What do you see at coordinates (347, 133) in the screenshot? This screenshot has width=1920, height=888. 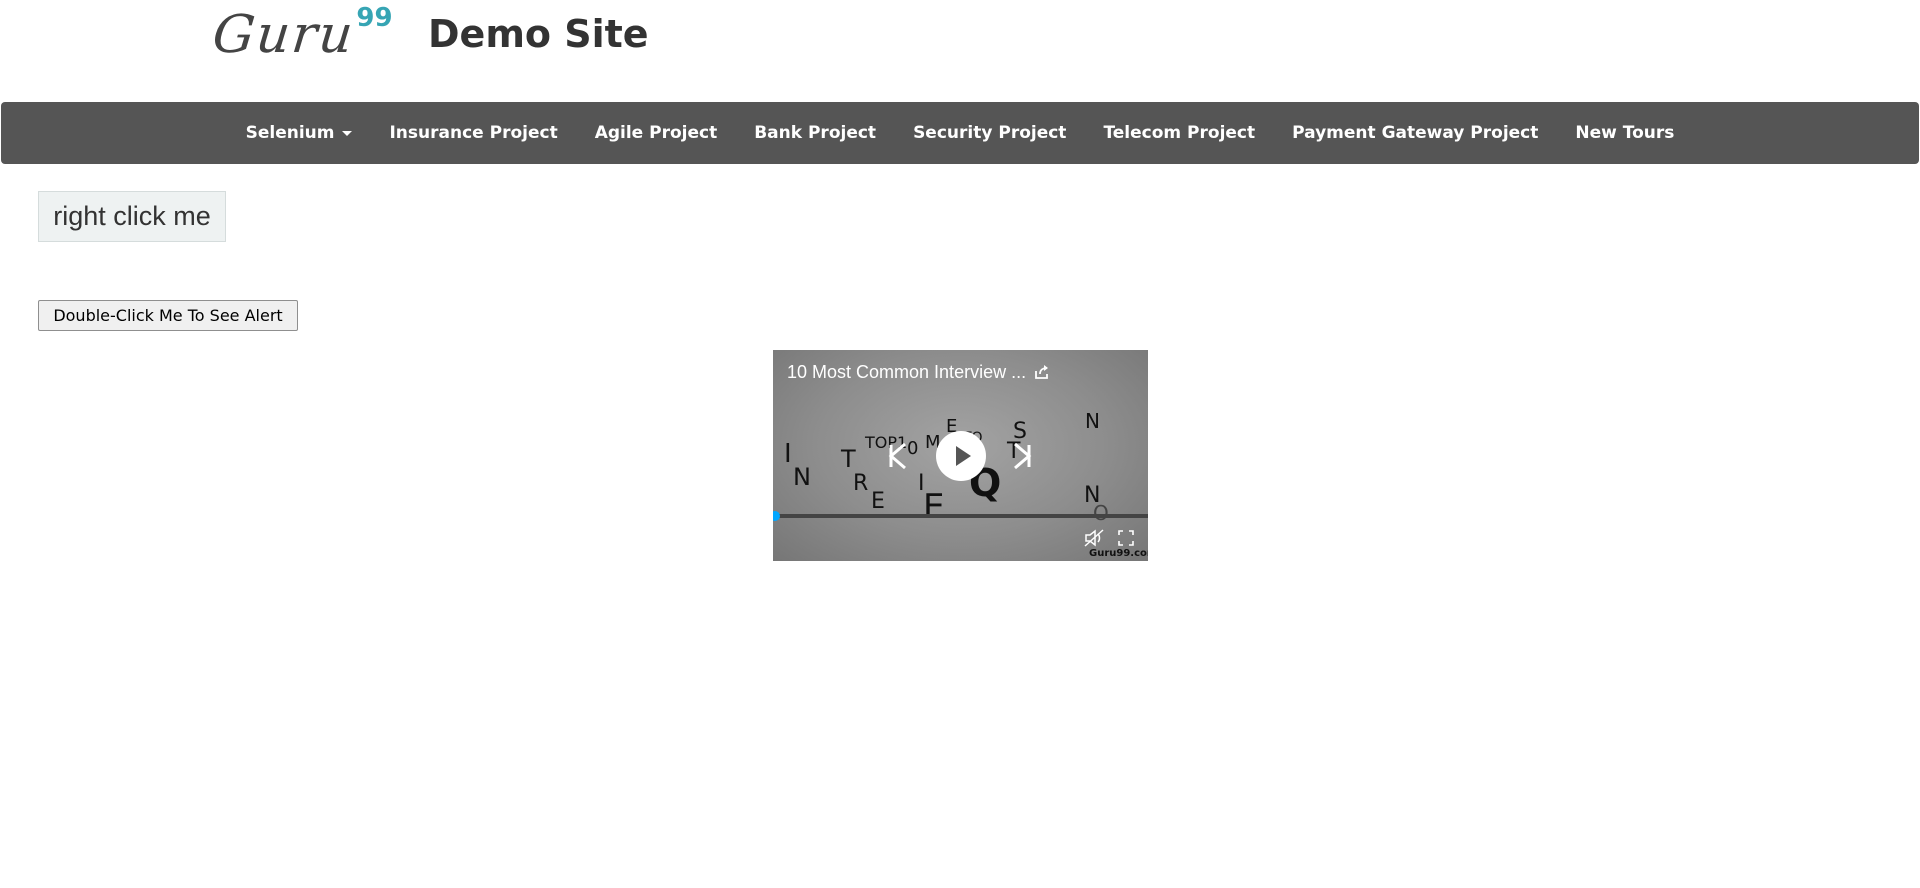 I see `caret-down-icon` at bounding box center [347, 133].